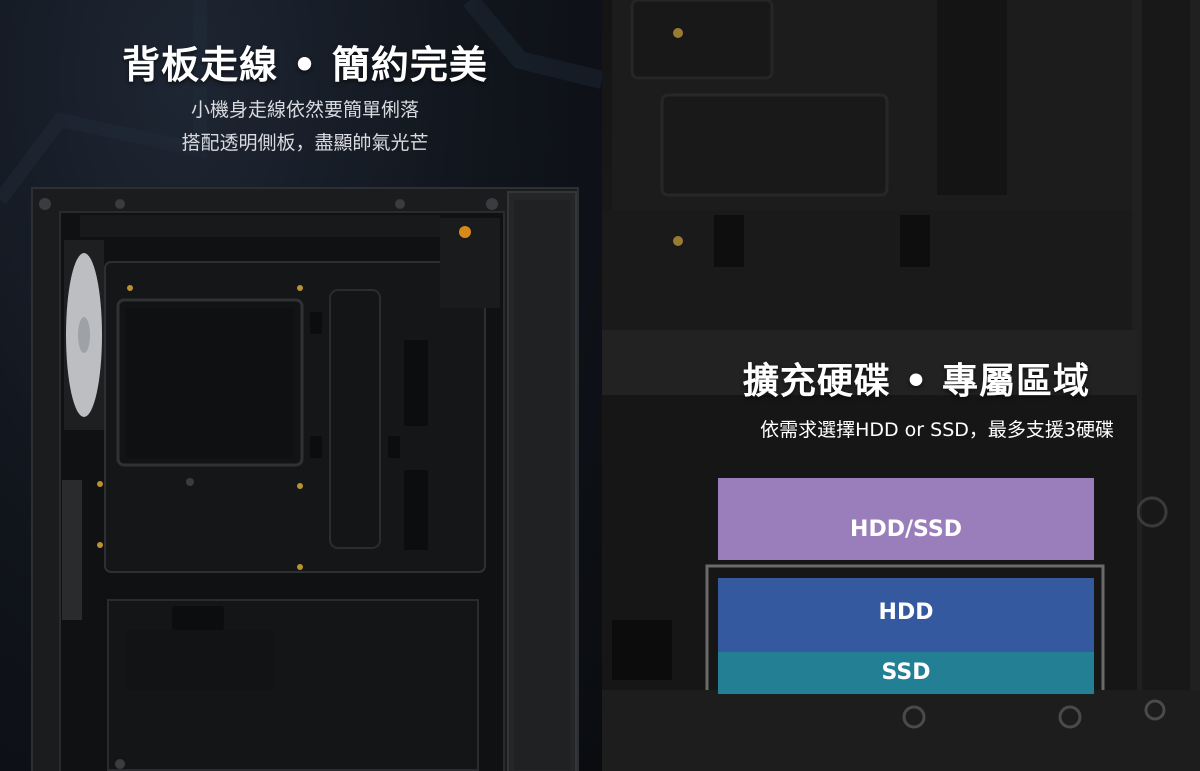  I want to click on hdd-ssd-slot-highlight: HDD/SSD, so click(906, 519).